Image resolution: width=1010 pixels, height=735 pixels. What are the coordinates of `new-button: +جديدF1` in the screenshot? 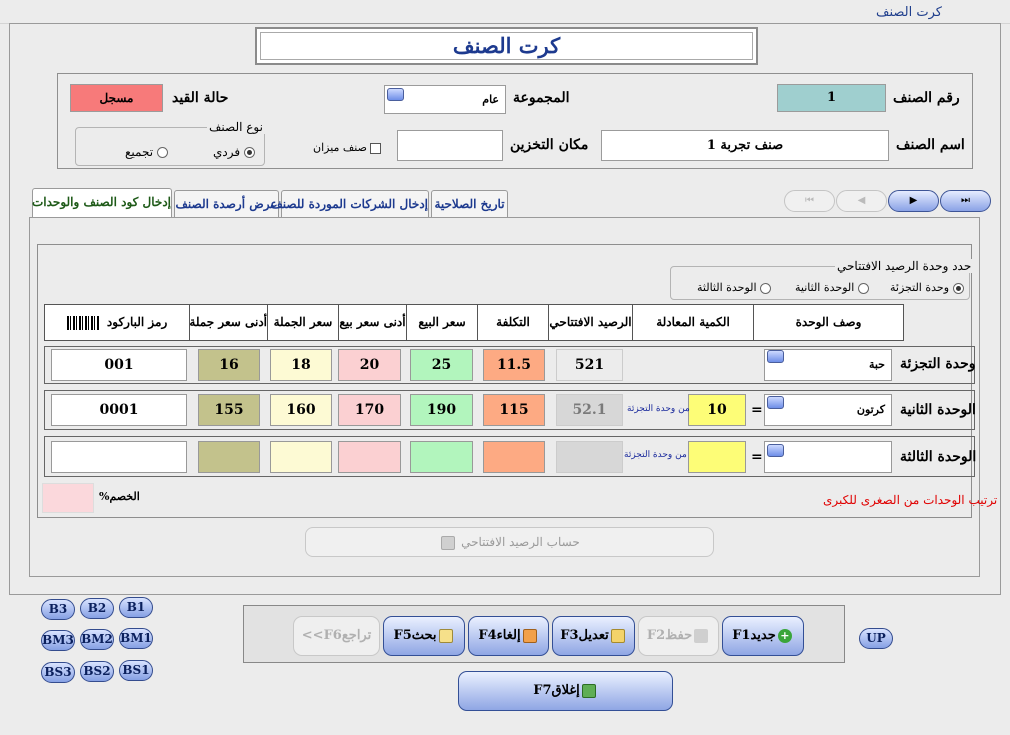 It's located at (763, 636).